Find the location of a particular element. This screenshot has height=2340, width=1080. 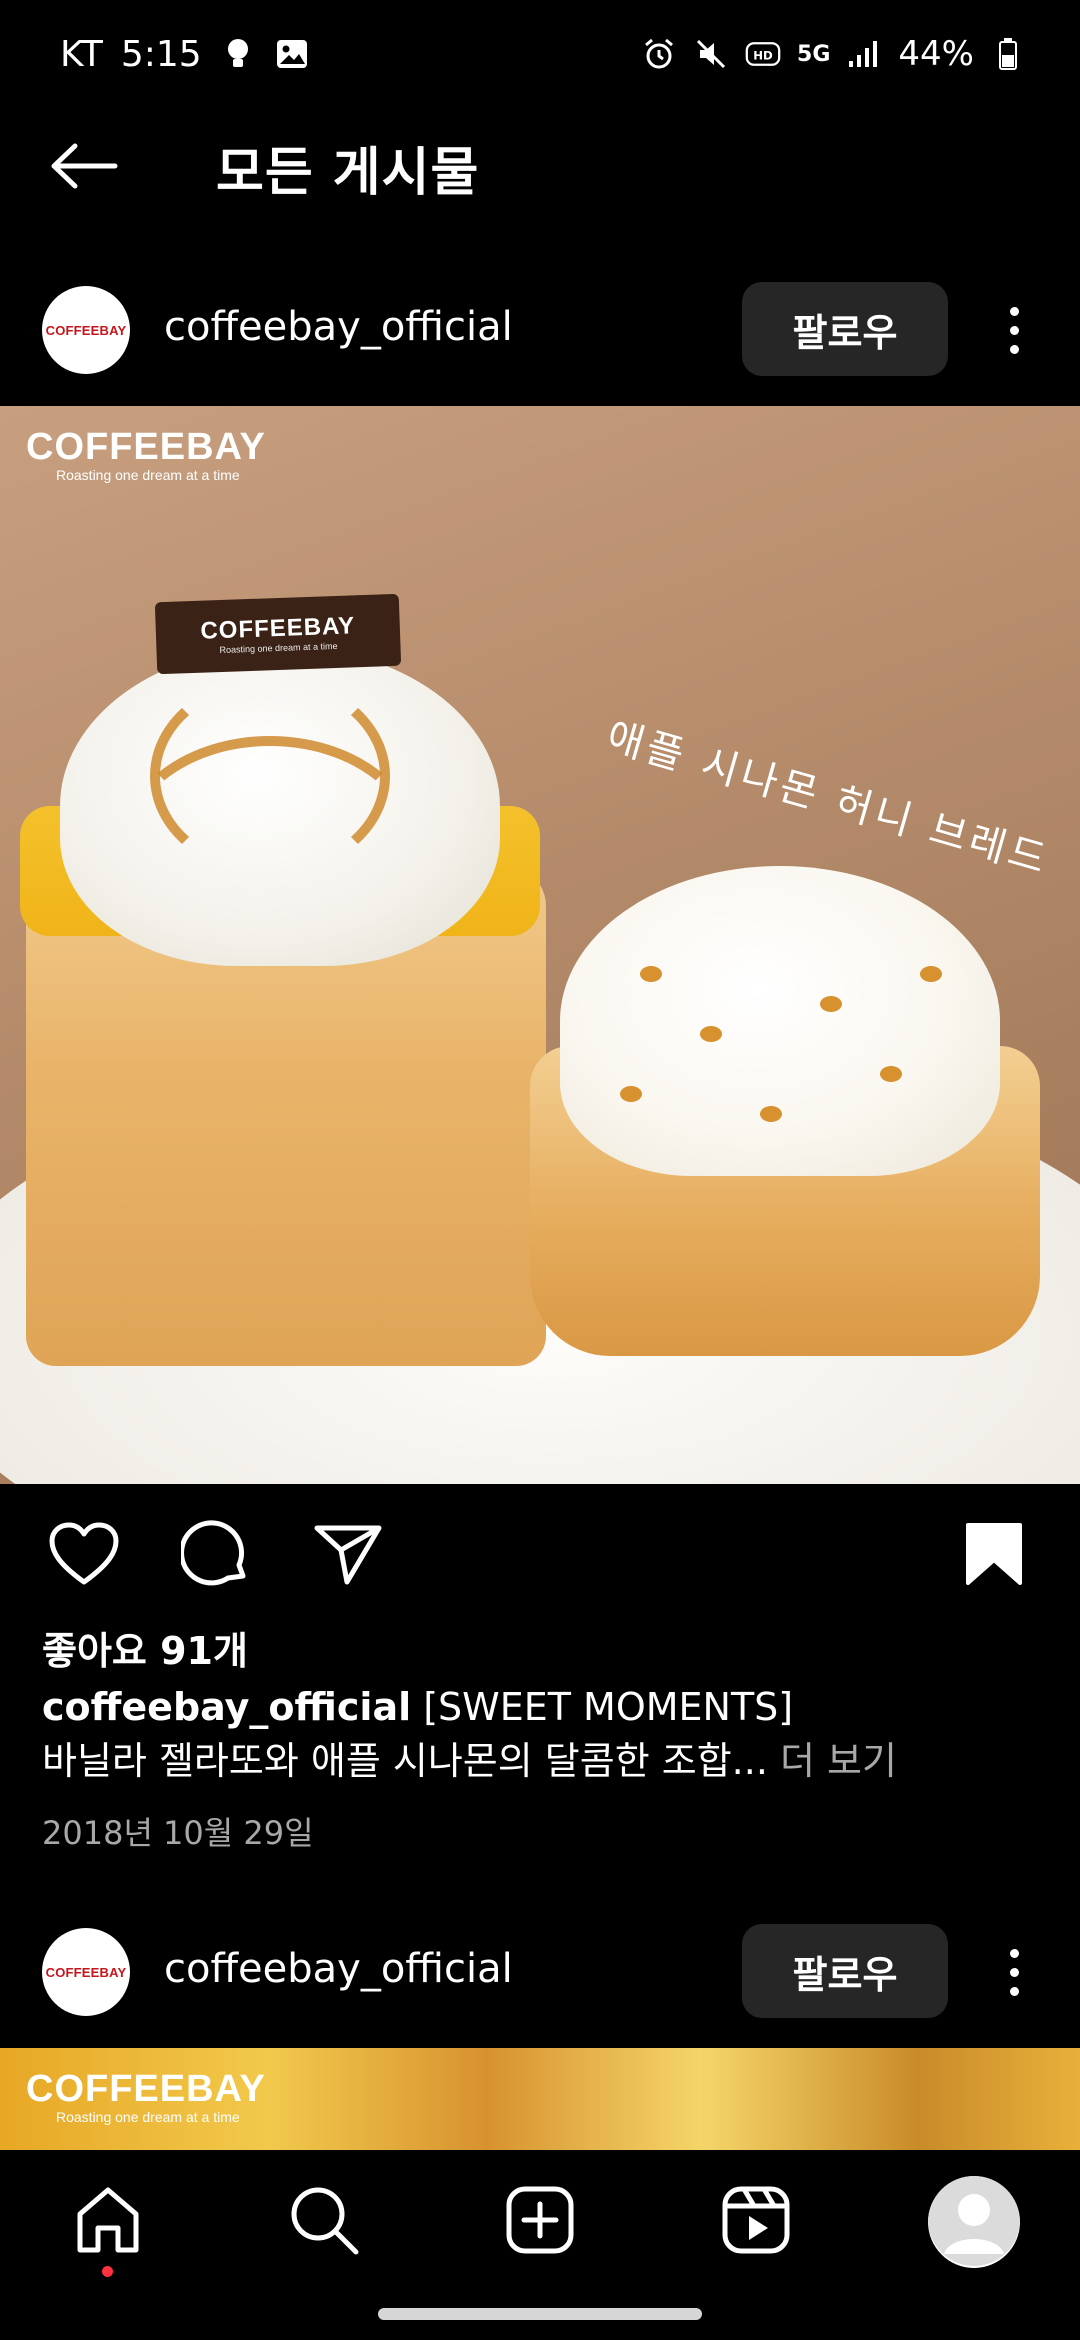

more-link: 더 보기 is located at coordinates (838, 1761).